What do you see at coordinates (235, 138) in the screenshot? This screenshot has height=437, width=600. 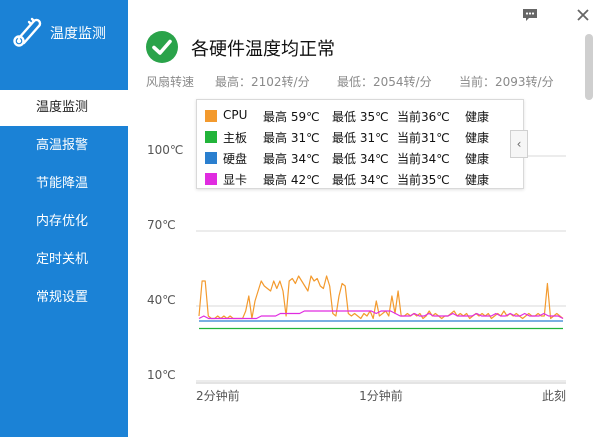 I see `legend-name: 主板` at bounding box center [235, 138].